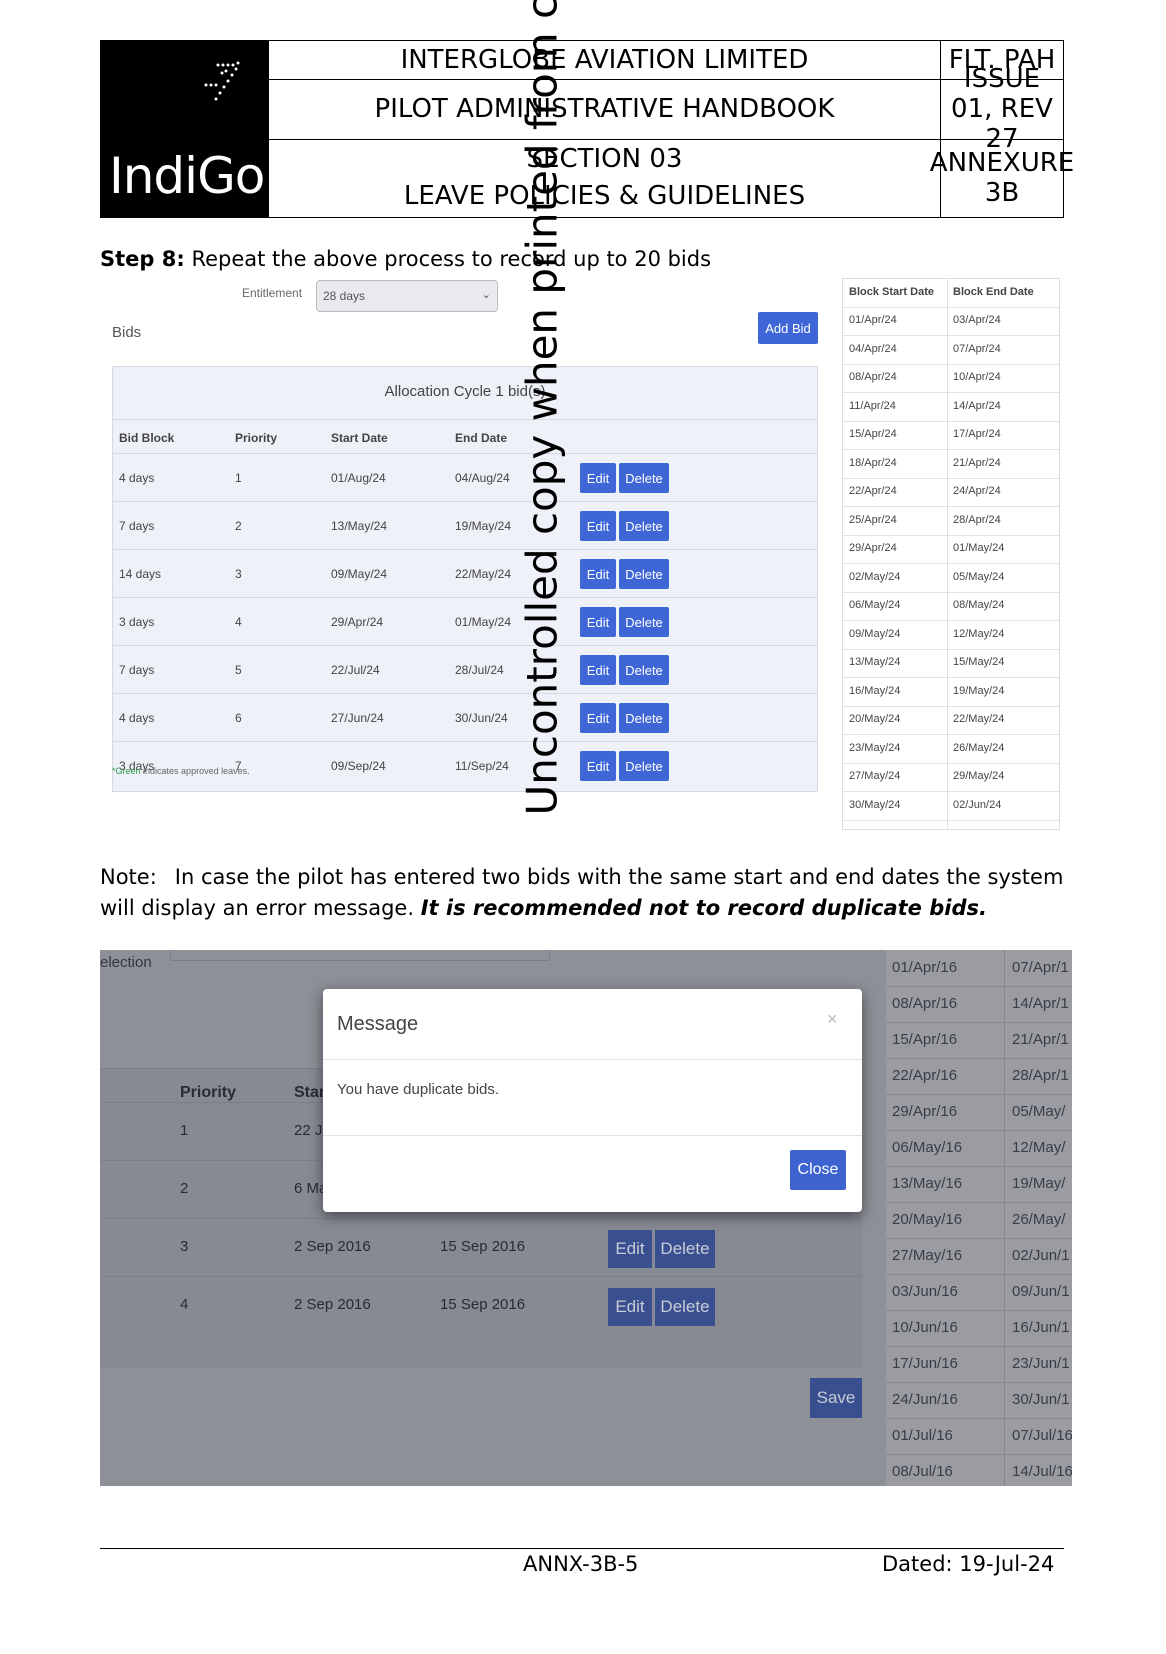 The width and height of the screenshot is (1166, 1654). What do you see at coordinates (977, 434) in the screenshot?
I see `block-end-cell: 17/Apr/24` at bounding box center [977, 434].